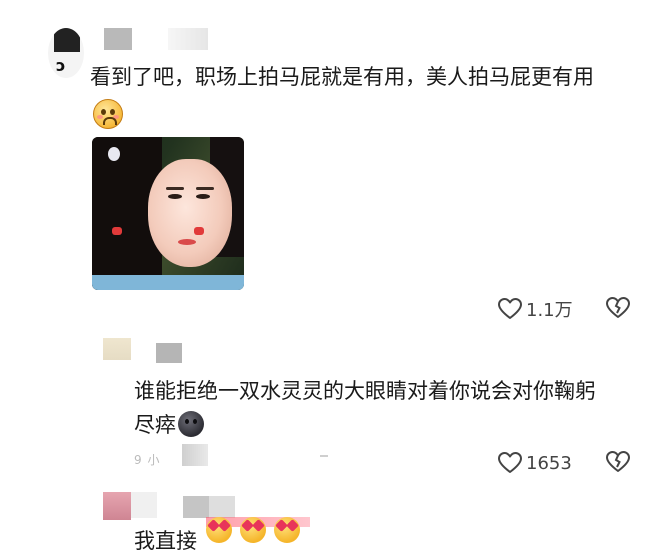 The image size is (650, 556). Describe the element at coordinates (209, 507) in the screenshot. I see `reply2-name-blurred` at that location.